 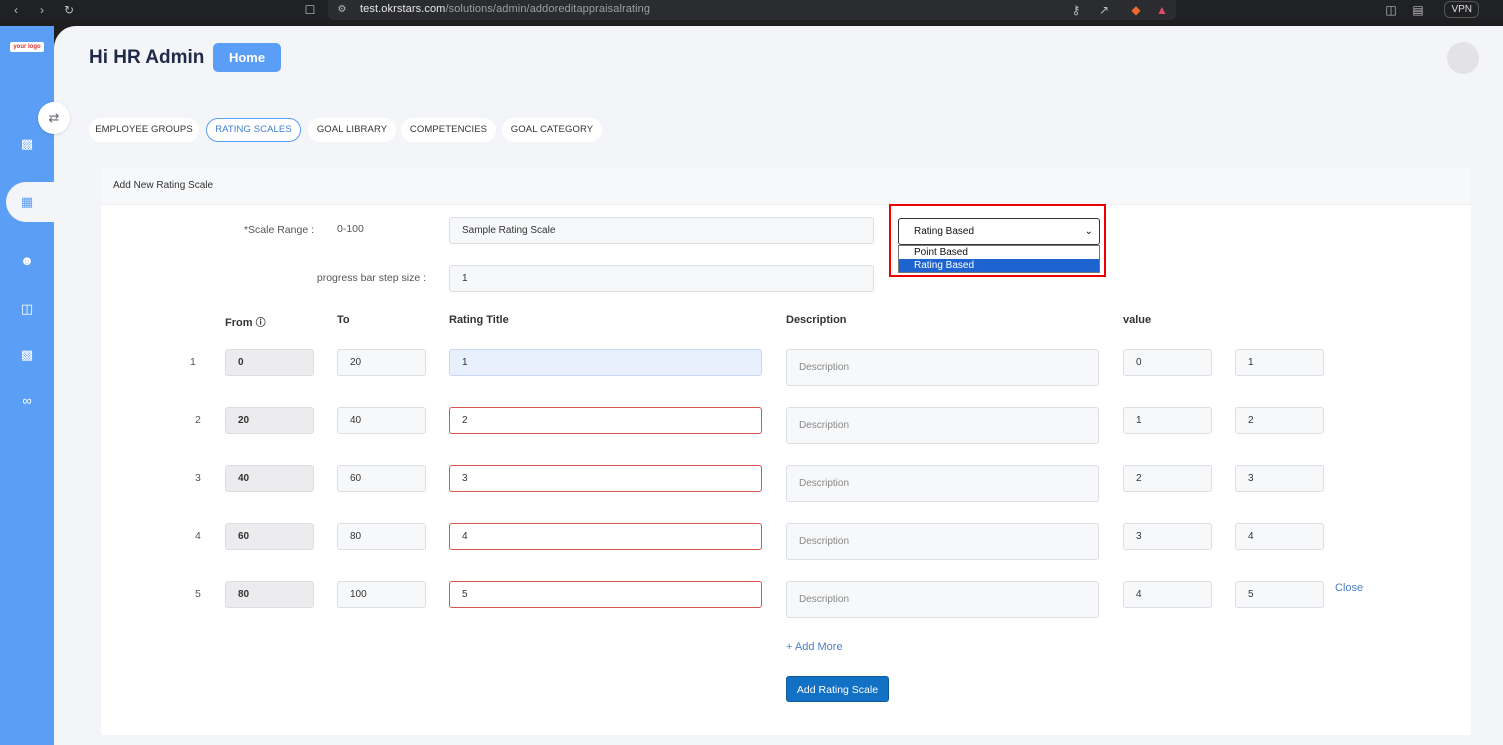 What do you see at coordinates (944, 231) in the screenshot?
I see `scale-type-selected: Rating Based` at bounding box center [944, 231].